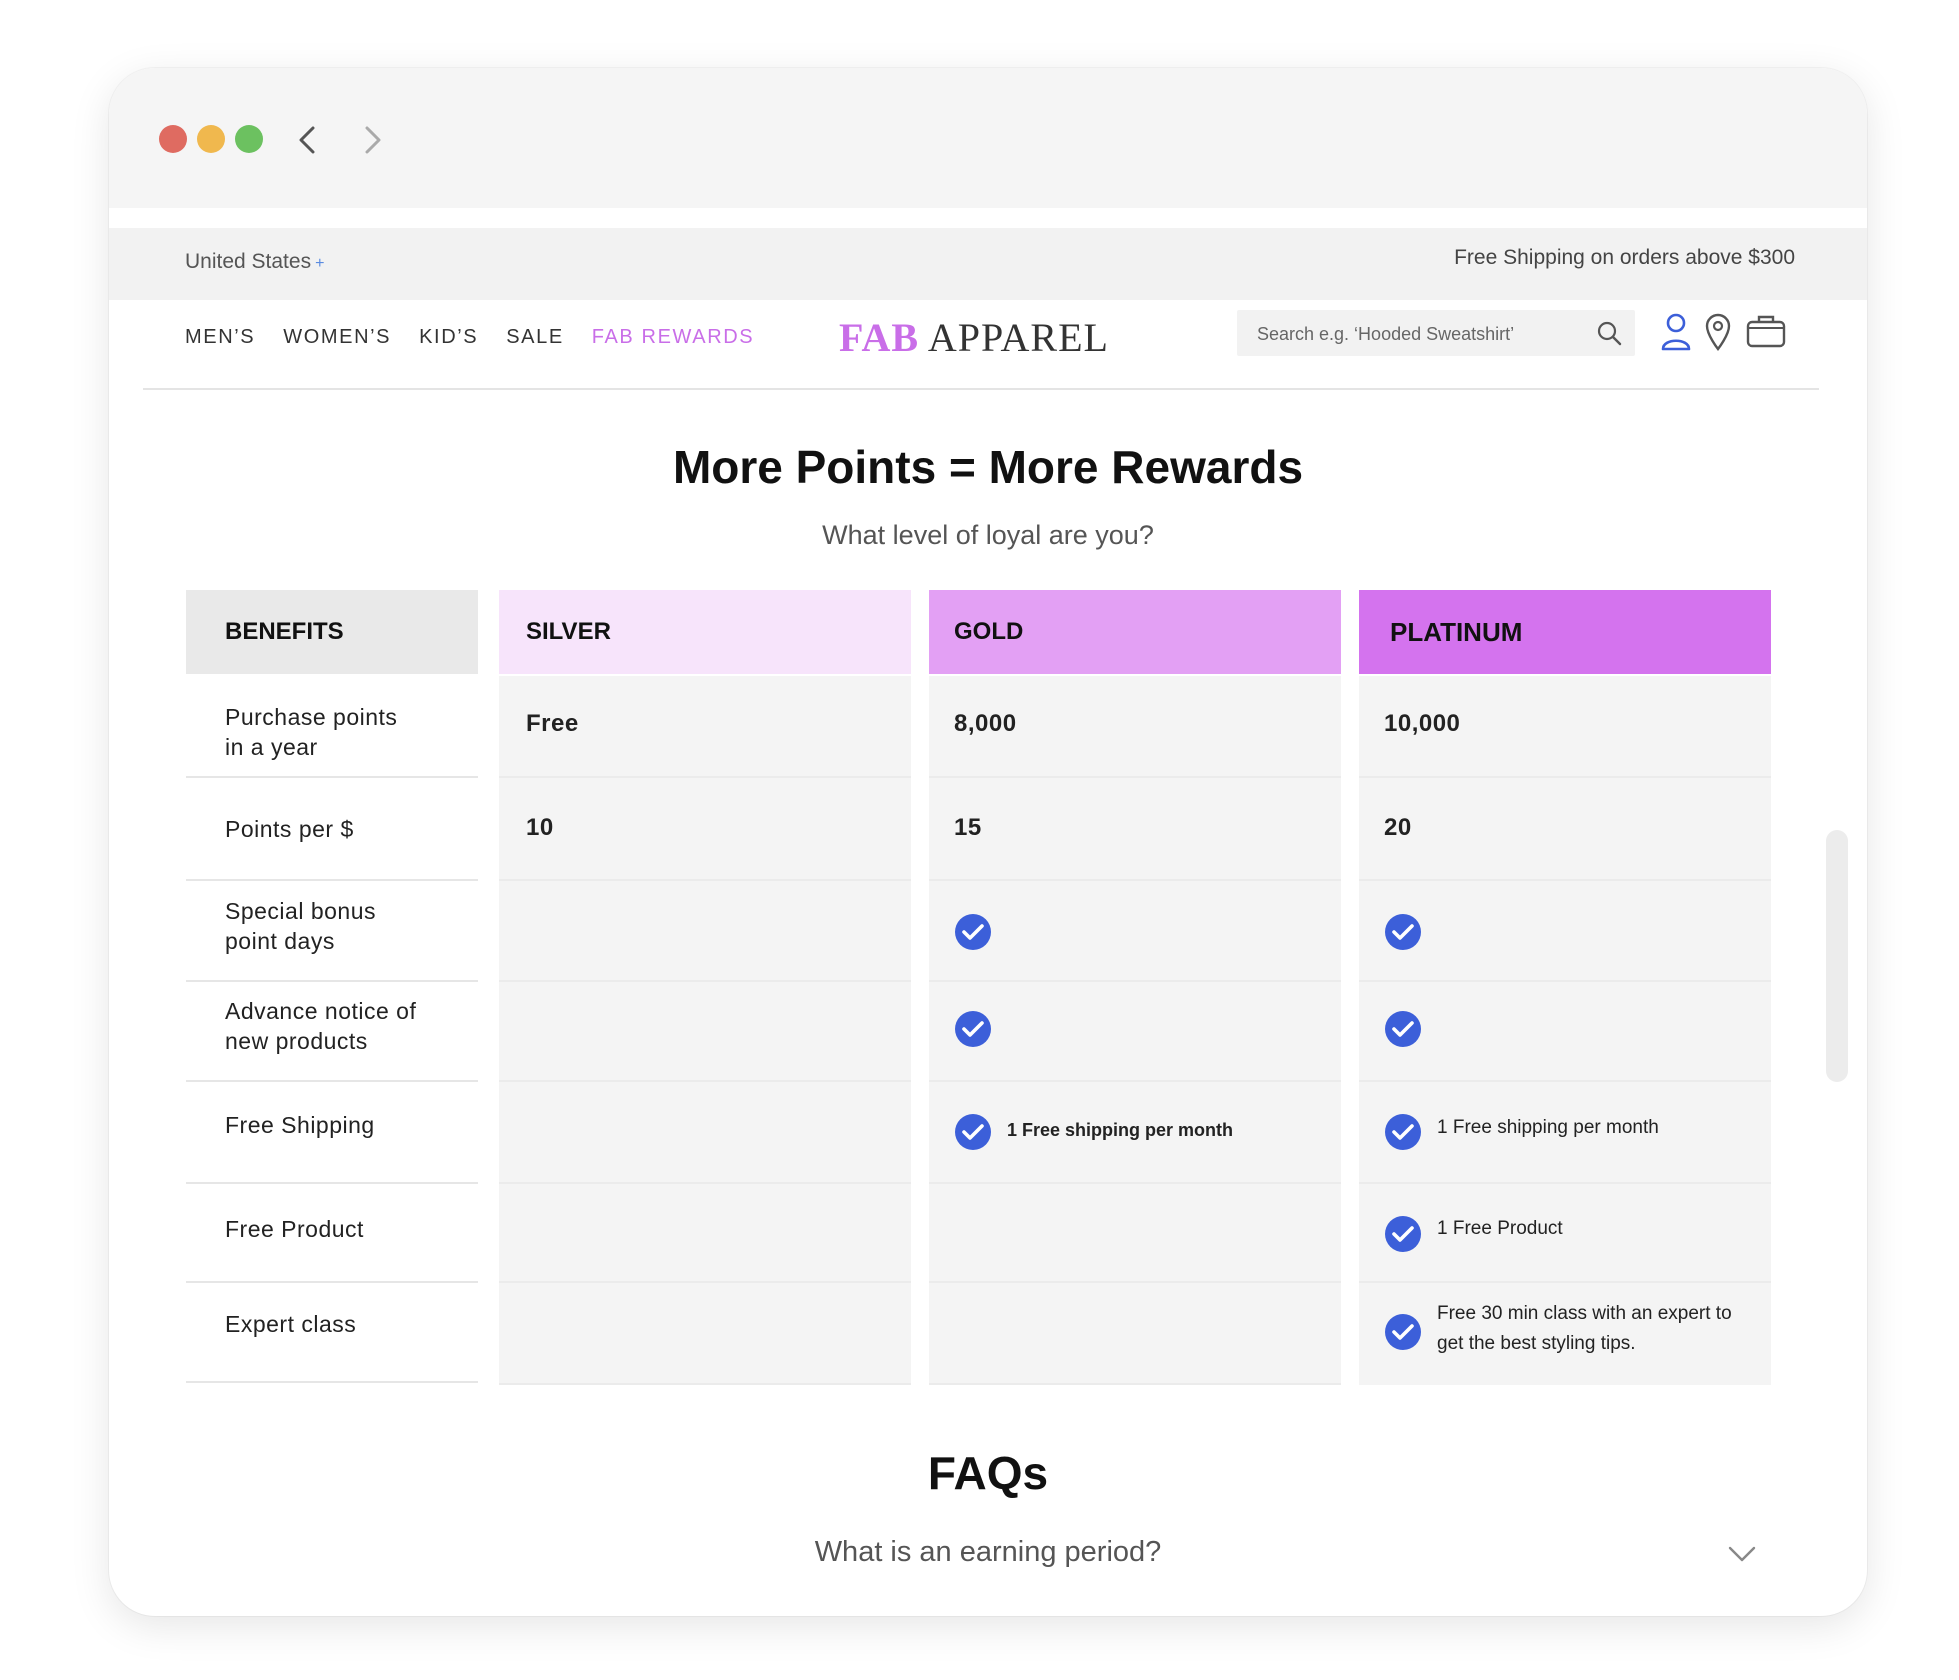 This screenshot has height=1680, width=1959. I want to click on faq-question: What is an earning period?, so click(988, 1552).